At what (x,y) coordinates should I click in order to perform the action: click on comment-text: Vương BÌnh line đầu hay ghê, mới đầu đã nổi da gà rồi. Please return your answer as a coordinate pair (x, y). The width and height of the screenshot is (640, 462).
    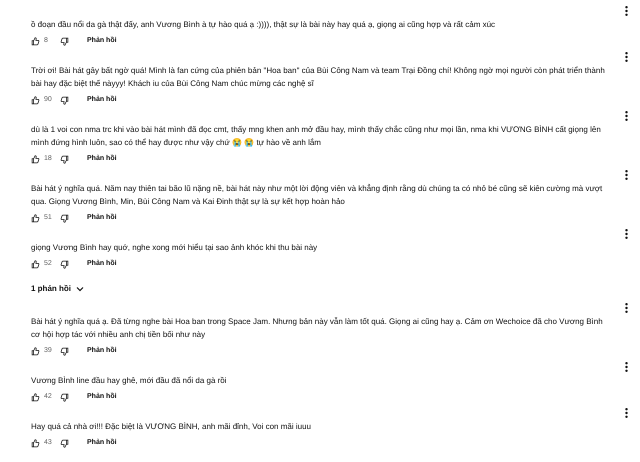
    Looking at the image, I should click on (129, 381).